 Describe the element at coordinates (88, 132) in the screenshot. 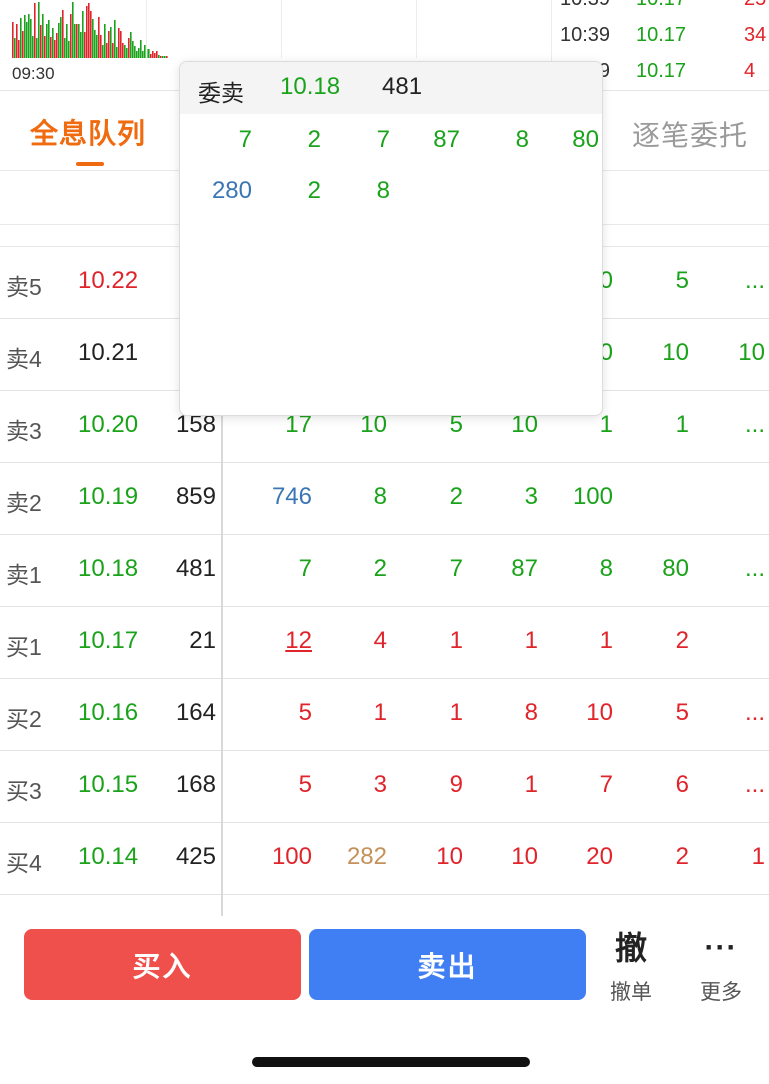

I see `tab-full-queue: 全息队列` at that location.